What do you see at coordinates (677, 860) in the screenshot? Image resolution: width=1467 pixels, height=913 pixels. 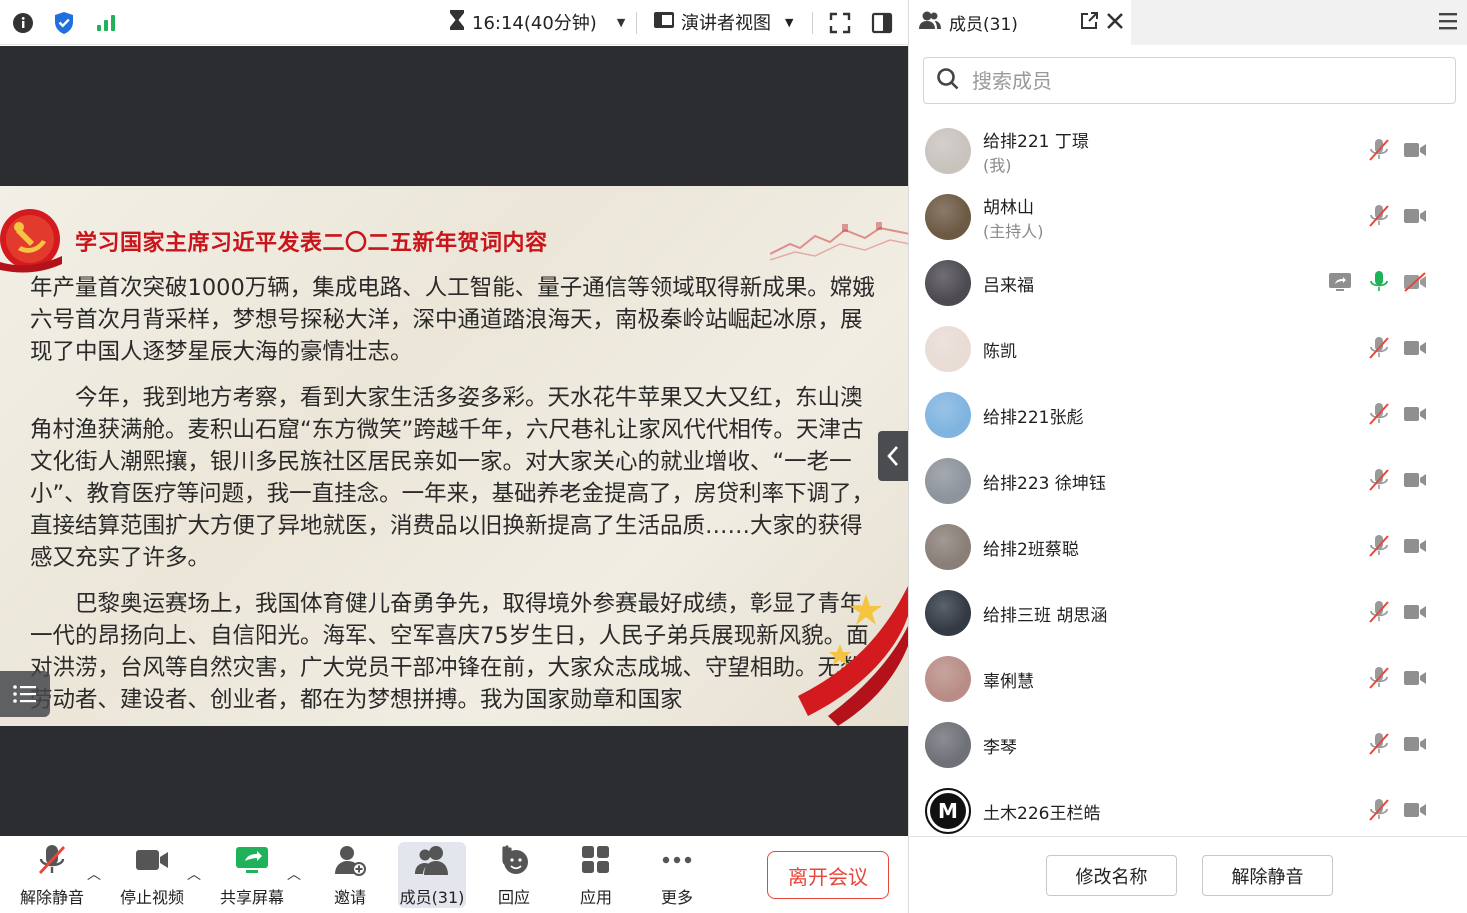 I see `more-dots-icon` at bounding box center [677, 860].